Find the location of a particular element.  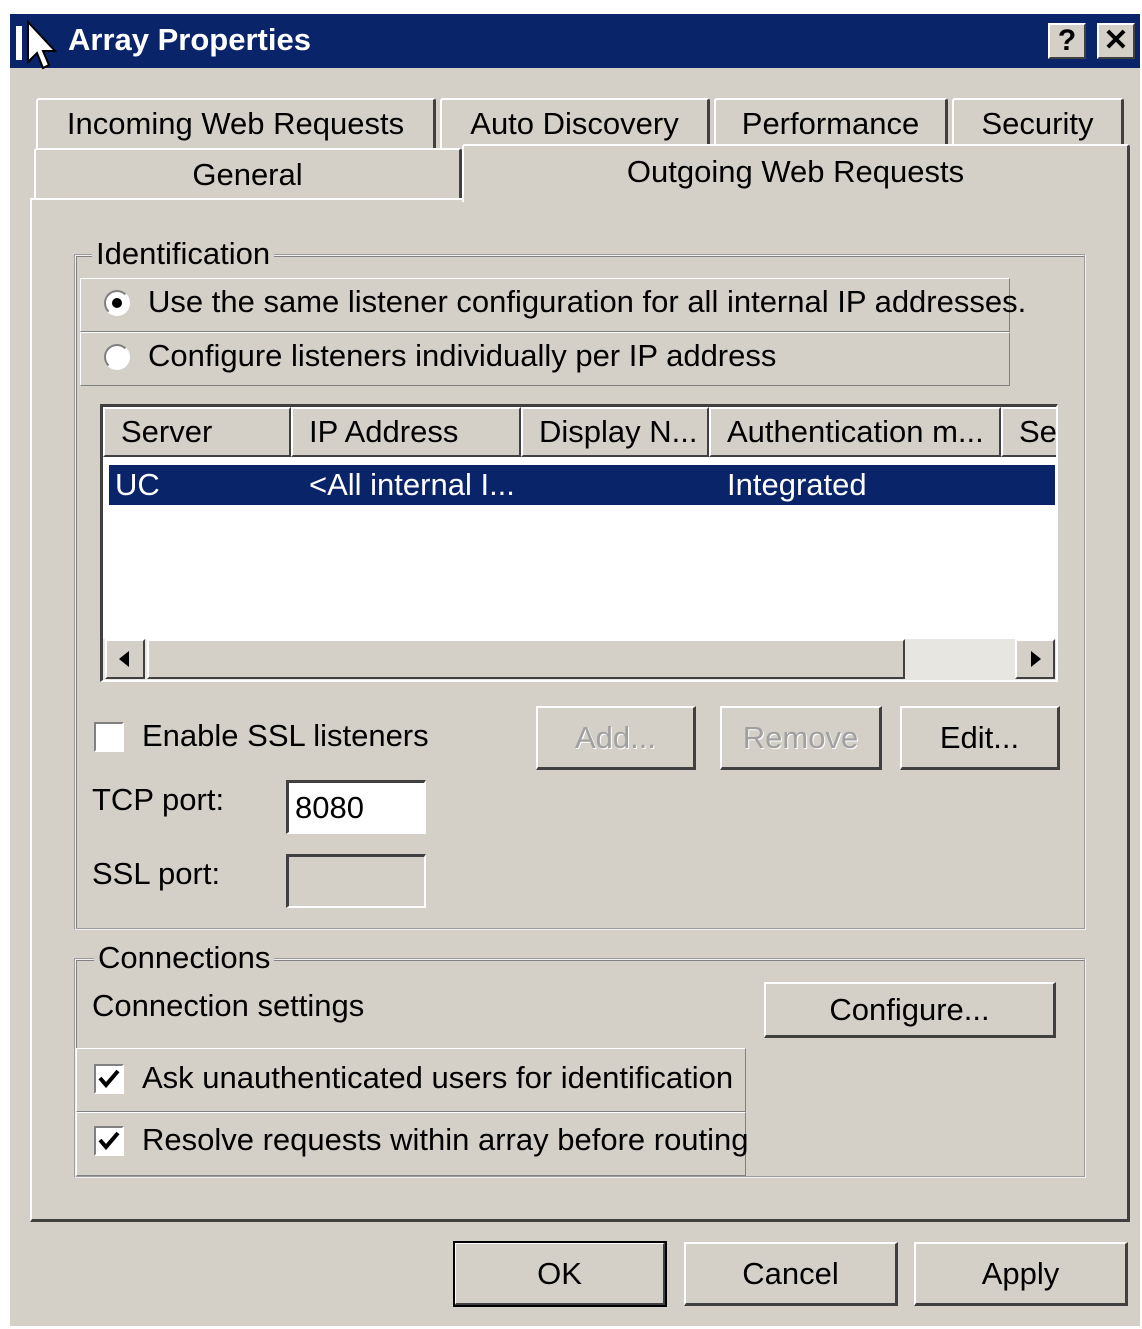

tab-general: General is located at coordinates (248, 174).